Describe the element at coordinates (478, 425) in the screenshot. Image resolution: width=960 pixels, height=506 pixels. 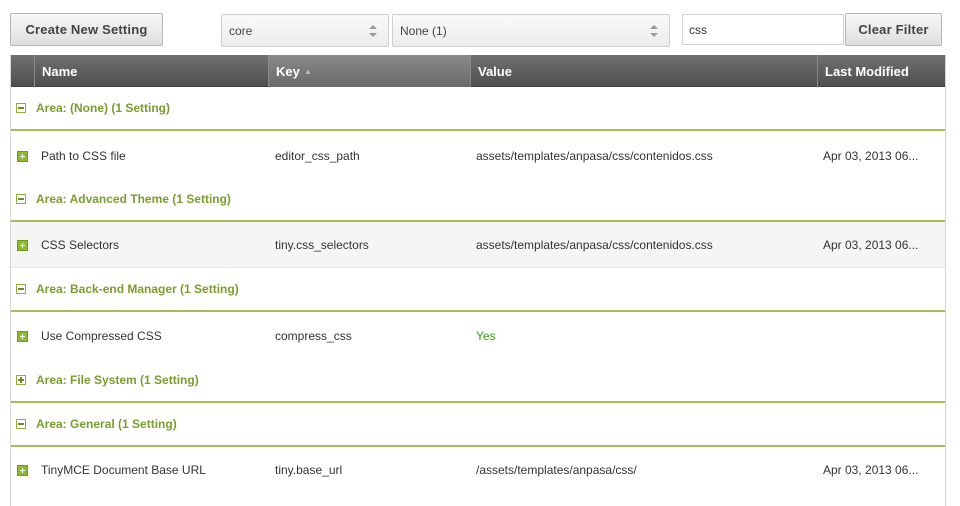
I see `group-header: Area: General (1 Setting)` at that location.